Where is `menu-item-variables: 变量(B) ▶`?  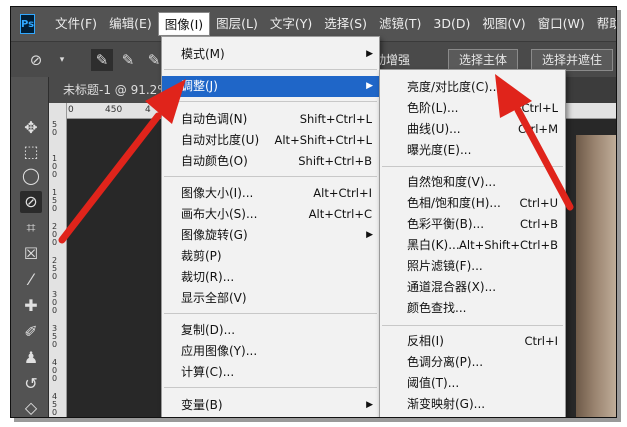
menu-item-variables: 变量(B) ▶ is located at coordinates (270, 405).